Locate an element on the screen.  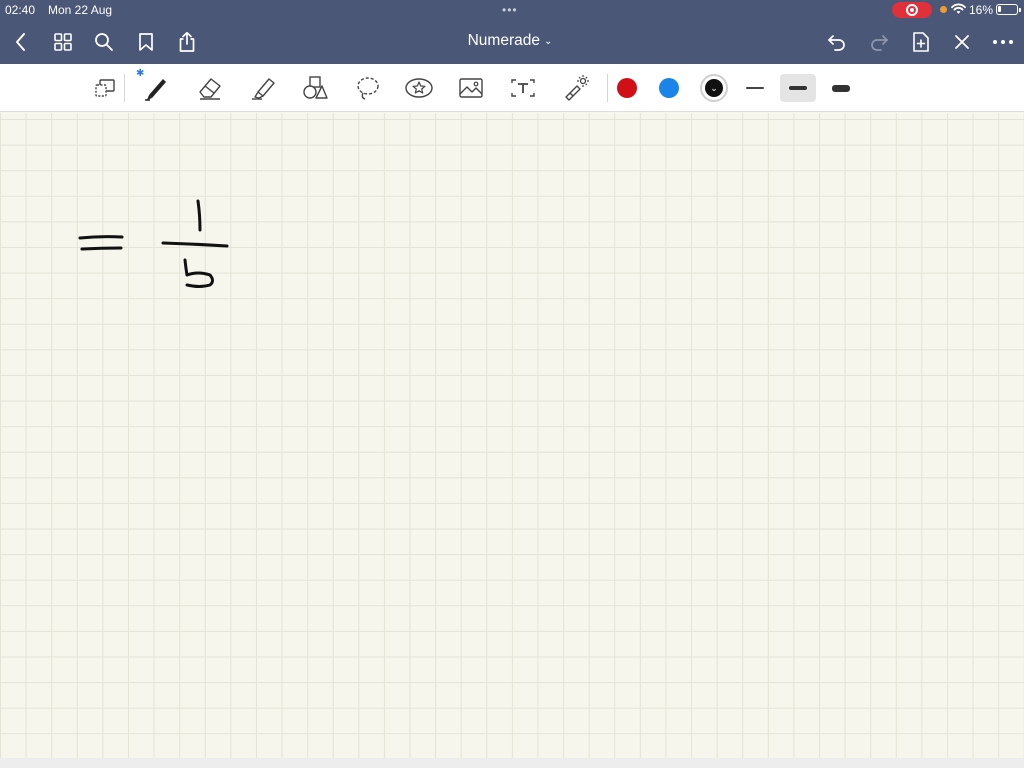
search-icon is located at coordinates (104, 42).